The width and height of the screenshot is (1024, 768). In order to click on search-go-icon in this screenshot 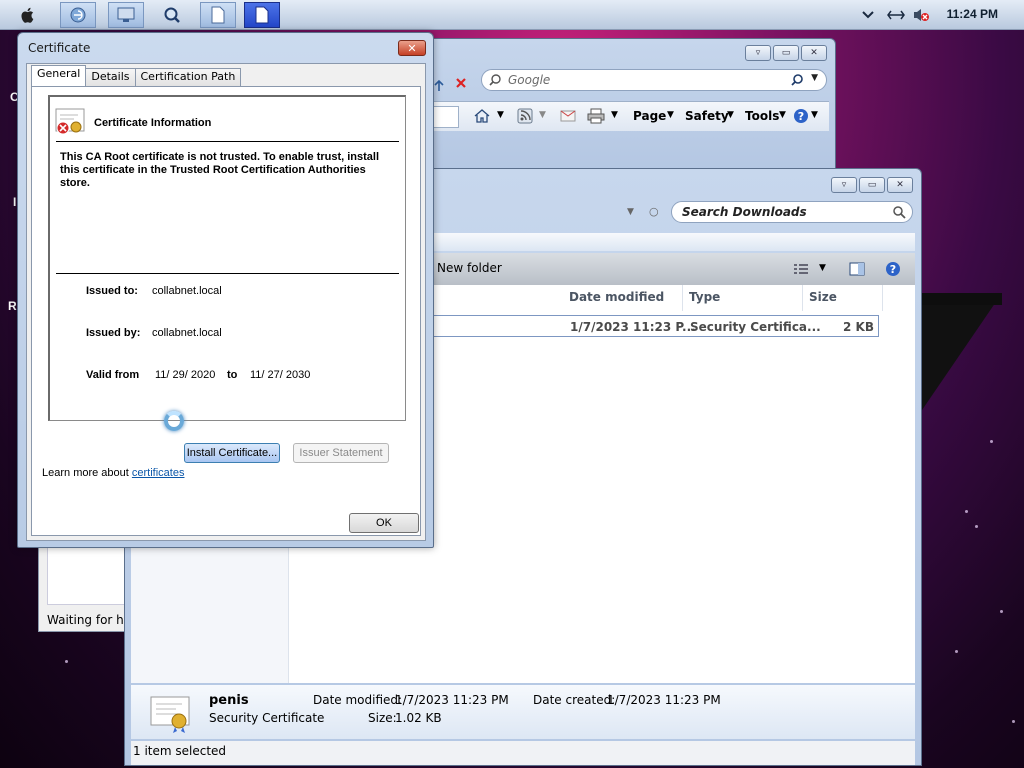, I will do `click(797, 80)`.